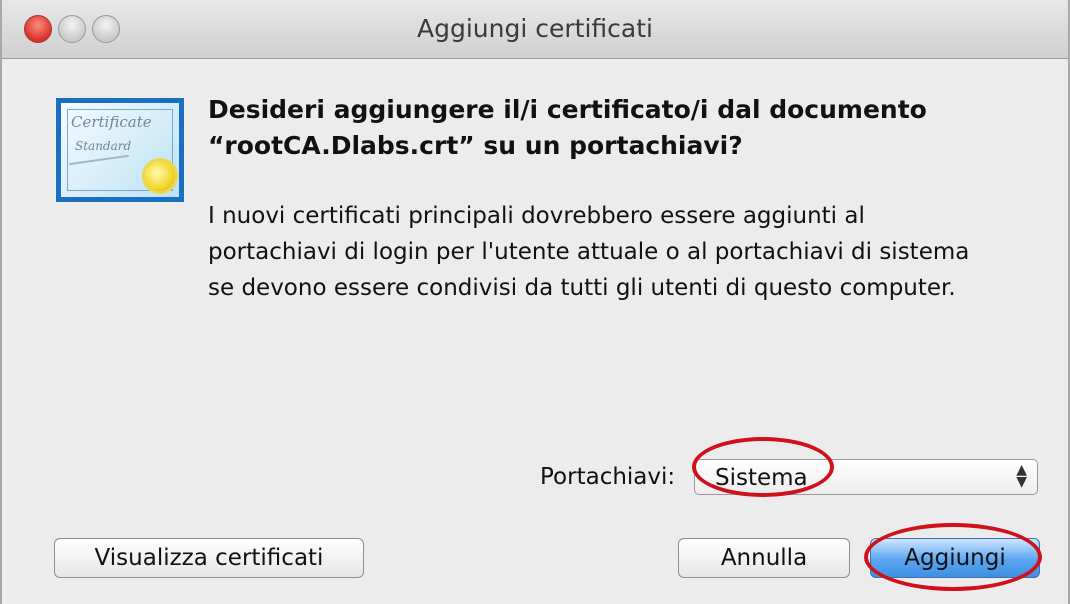  I want to click on annotation-circle-add, so click(953, 557).